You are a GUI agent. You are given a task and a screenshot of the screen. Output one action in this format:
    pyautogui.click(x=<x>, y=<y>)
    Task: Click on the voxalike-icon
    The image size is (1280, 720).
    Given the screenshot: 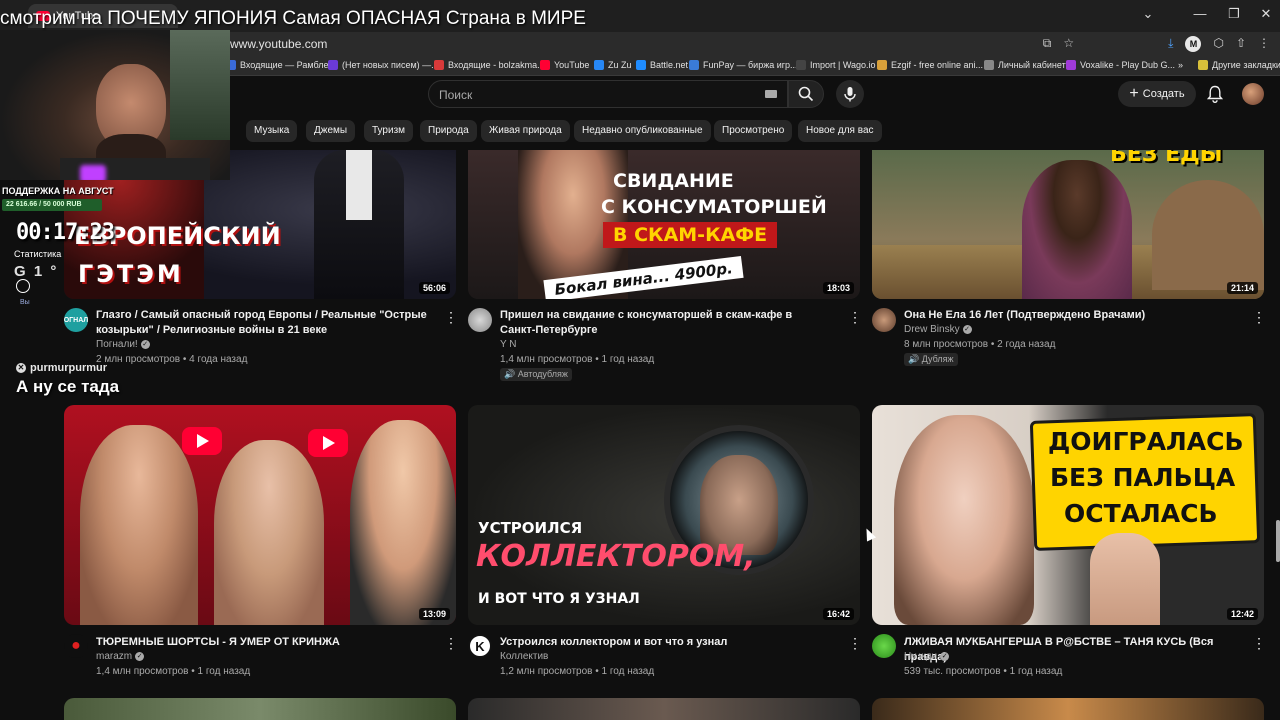 What is the action you would take?
    pyautogui.click(x=1071, y=65)
    